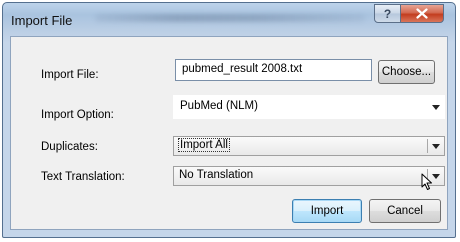 The height and width of the screenshot is (242, 460). I want to click on text-translation-value: No Translation, so click(216, 175).